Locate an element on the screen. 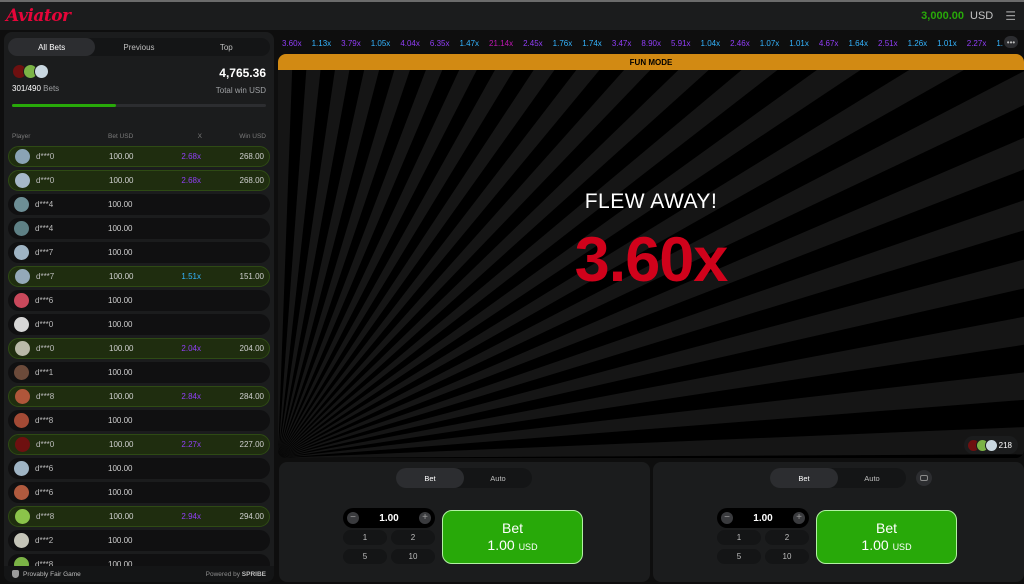  history-multiplier: 1.47x is located at coordinates (469, 43).